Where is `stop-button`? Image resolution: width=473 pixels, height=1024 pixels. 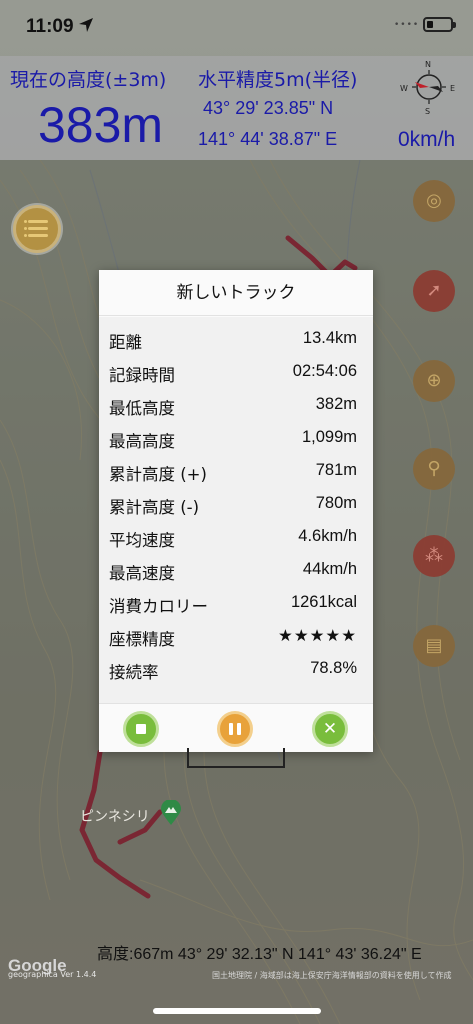
stop-button is located at coordinates (141, 729).